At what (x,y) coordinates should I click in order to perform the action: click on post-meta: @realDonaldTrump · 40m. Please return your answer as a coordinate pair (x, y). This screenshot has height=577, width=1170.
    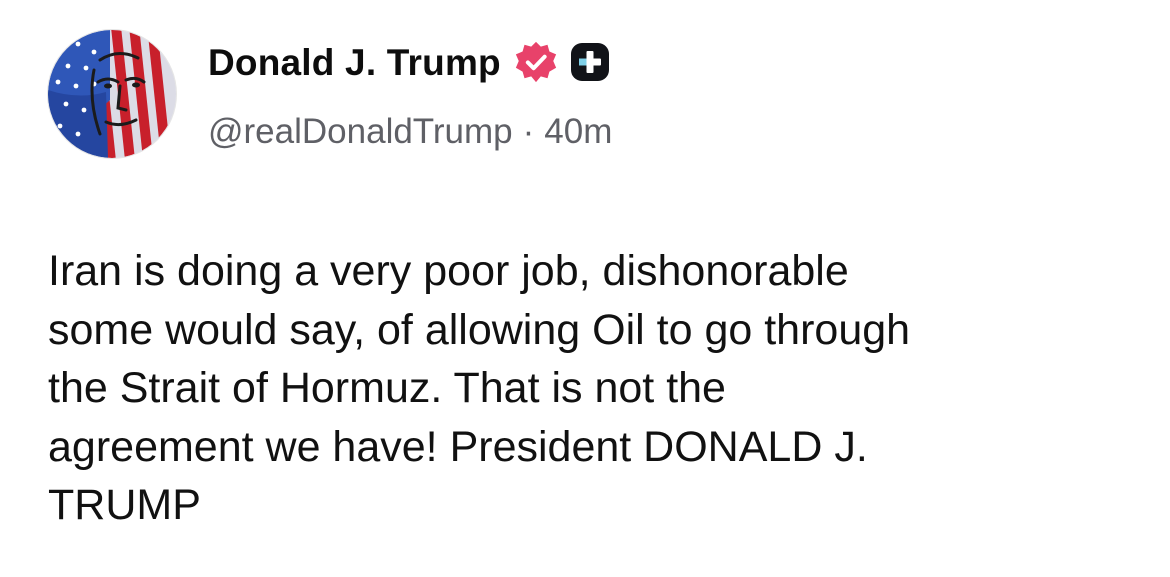
    Looking at the image, I should click on (410, 131).